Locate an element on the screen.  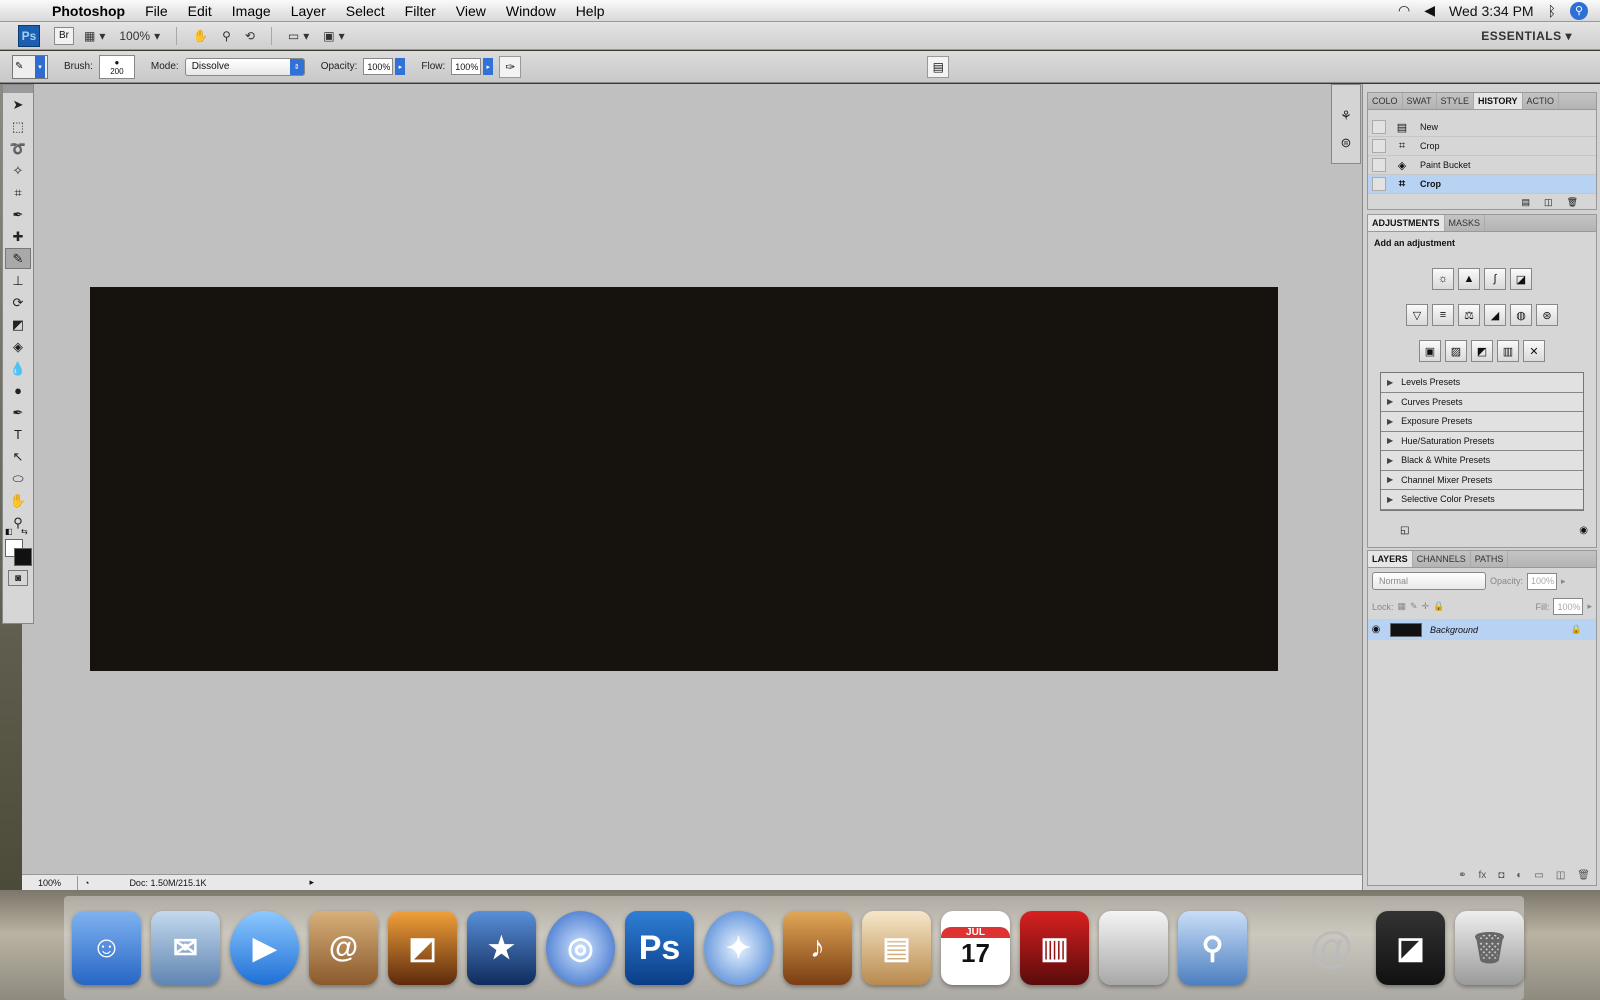
photoshop-dock-icon: Ps is located at coordinates (659, 948).